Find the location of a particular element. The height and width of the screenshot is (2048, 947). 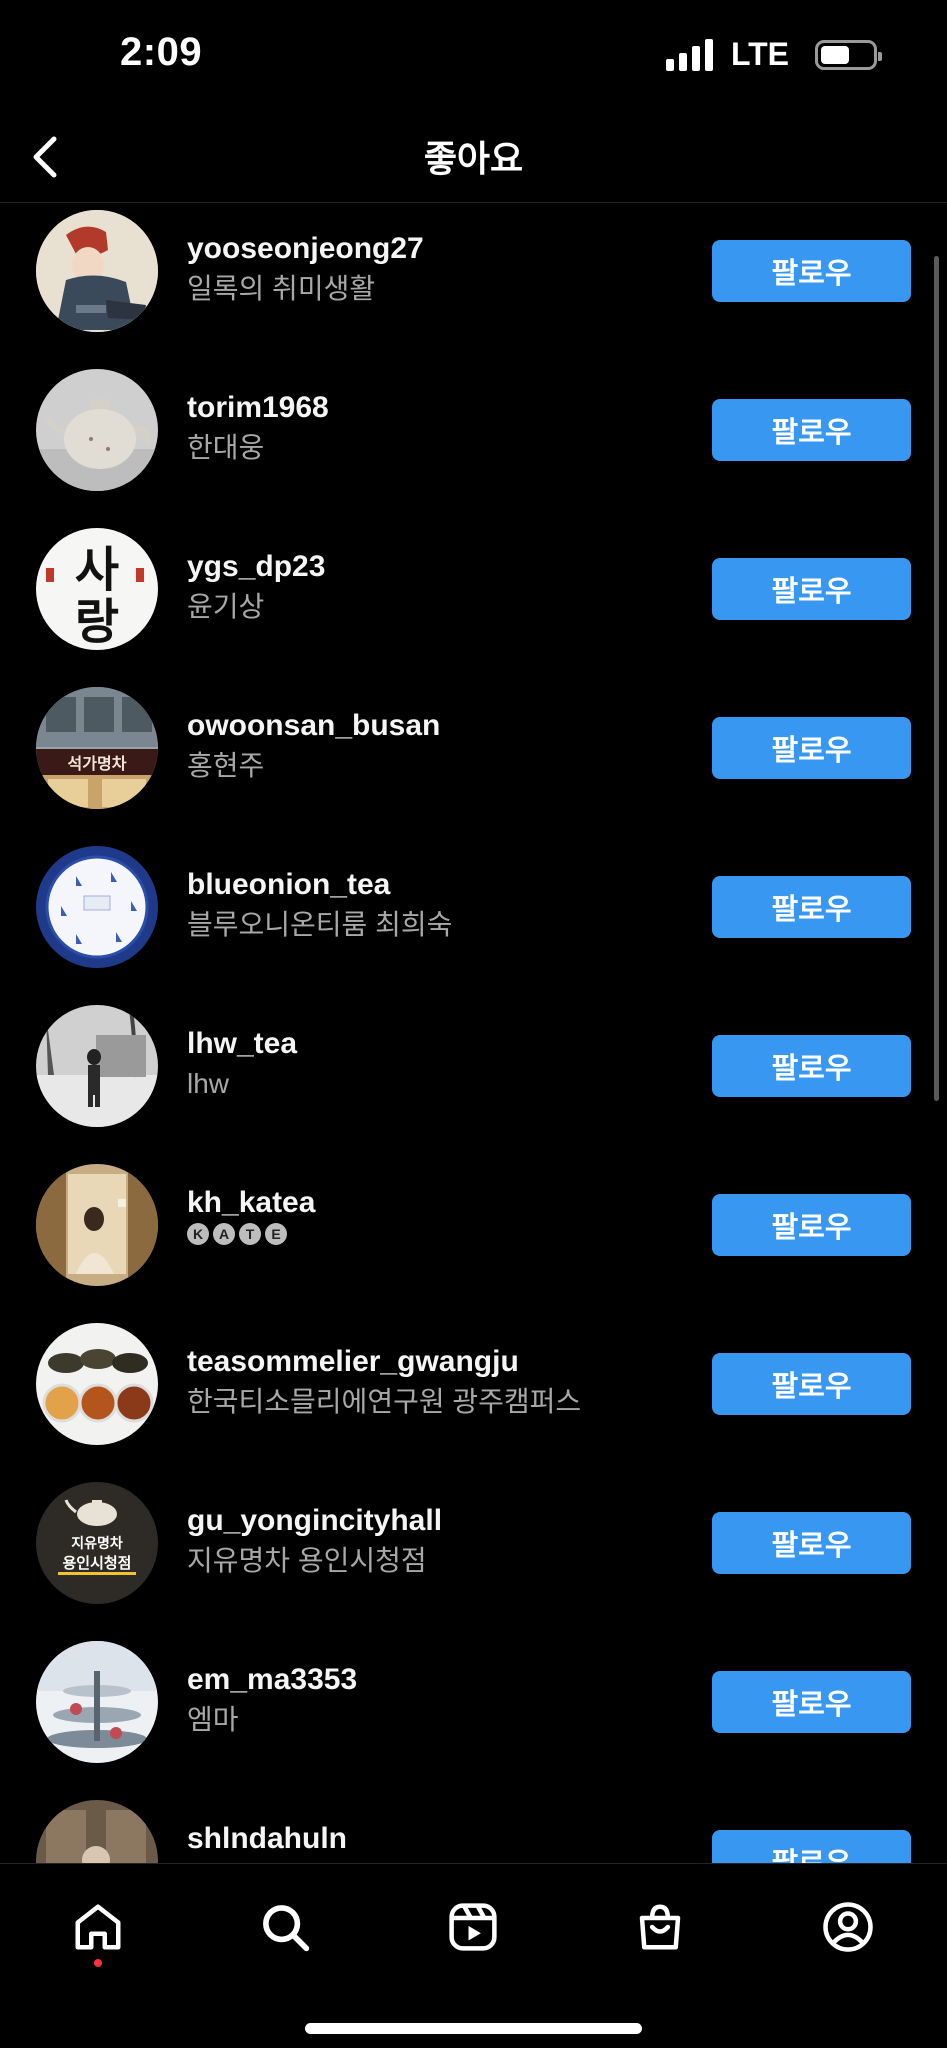

username: torim1968 is located at coordinates (258, 408).